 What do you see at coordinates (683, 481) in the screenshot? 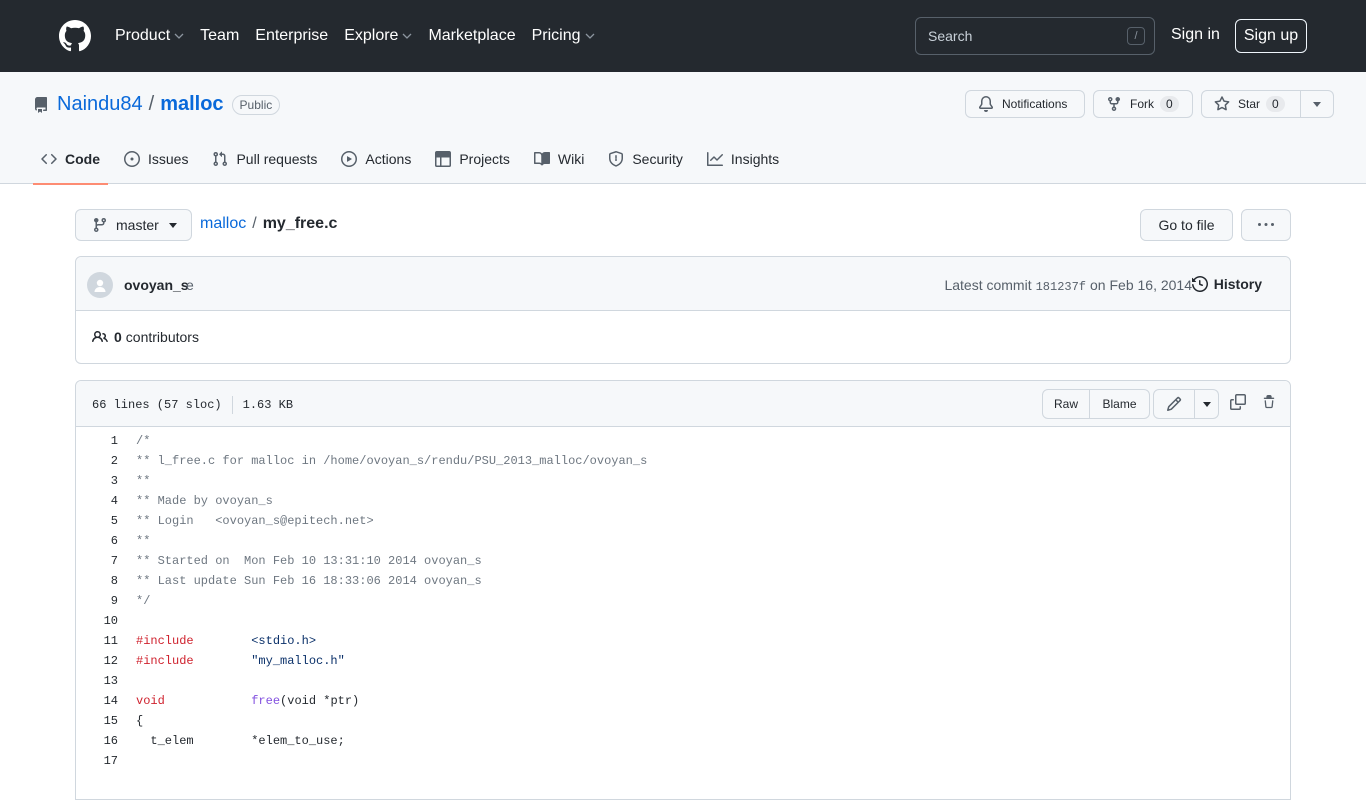
I see `code-line: 3 **` at bounding box center [683, 481].